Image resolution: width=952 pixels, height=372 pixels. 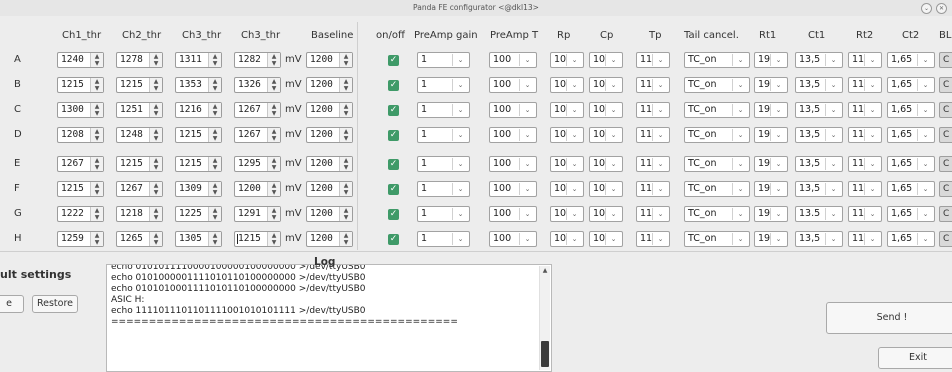 I want to click on ch2-spinbox: 1278 ▲ ▼, so click(x=139, y=60).